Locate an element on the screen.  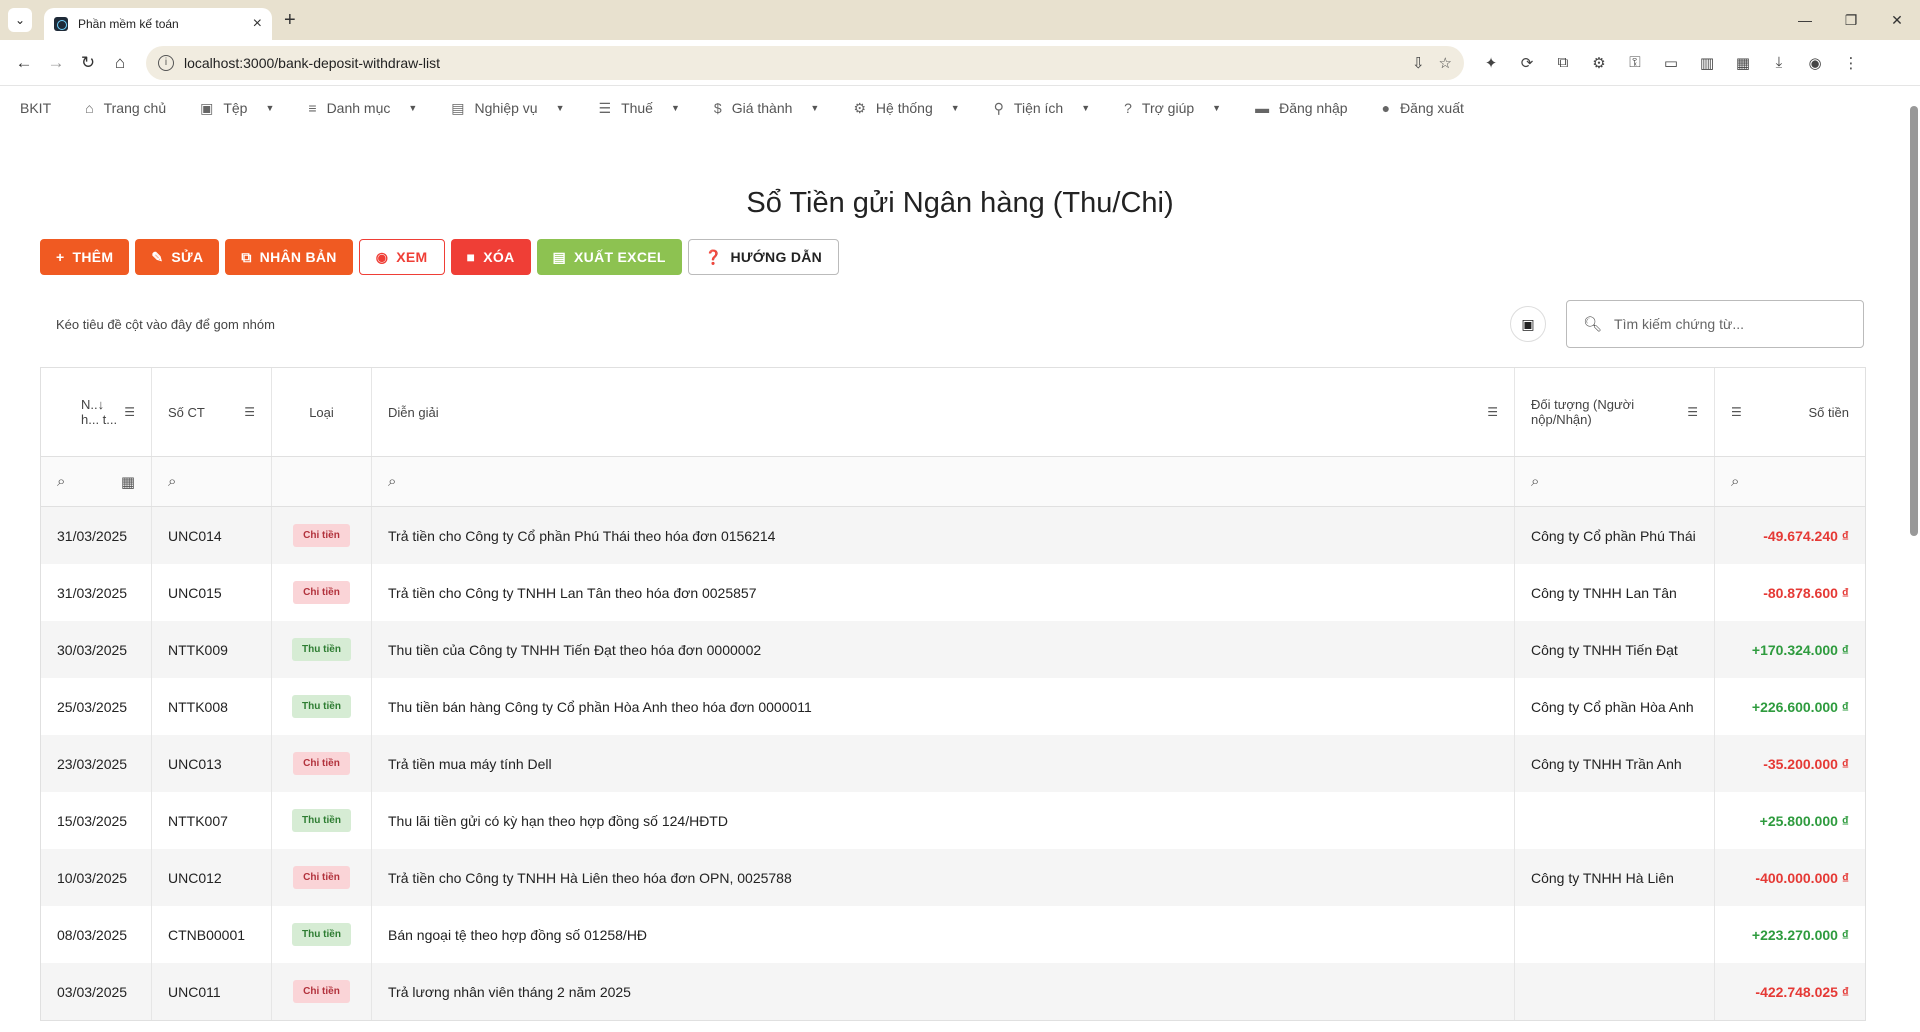
install-app-icon: ⇩ is located at coordinates (1418, 63).